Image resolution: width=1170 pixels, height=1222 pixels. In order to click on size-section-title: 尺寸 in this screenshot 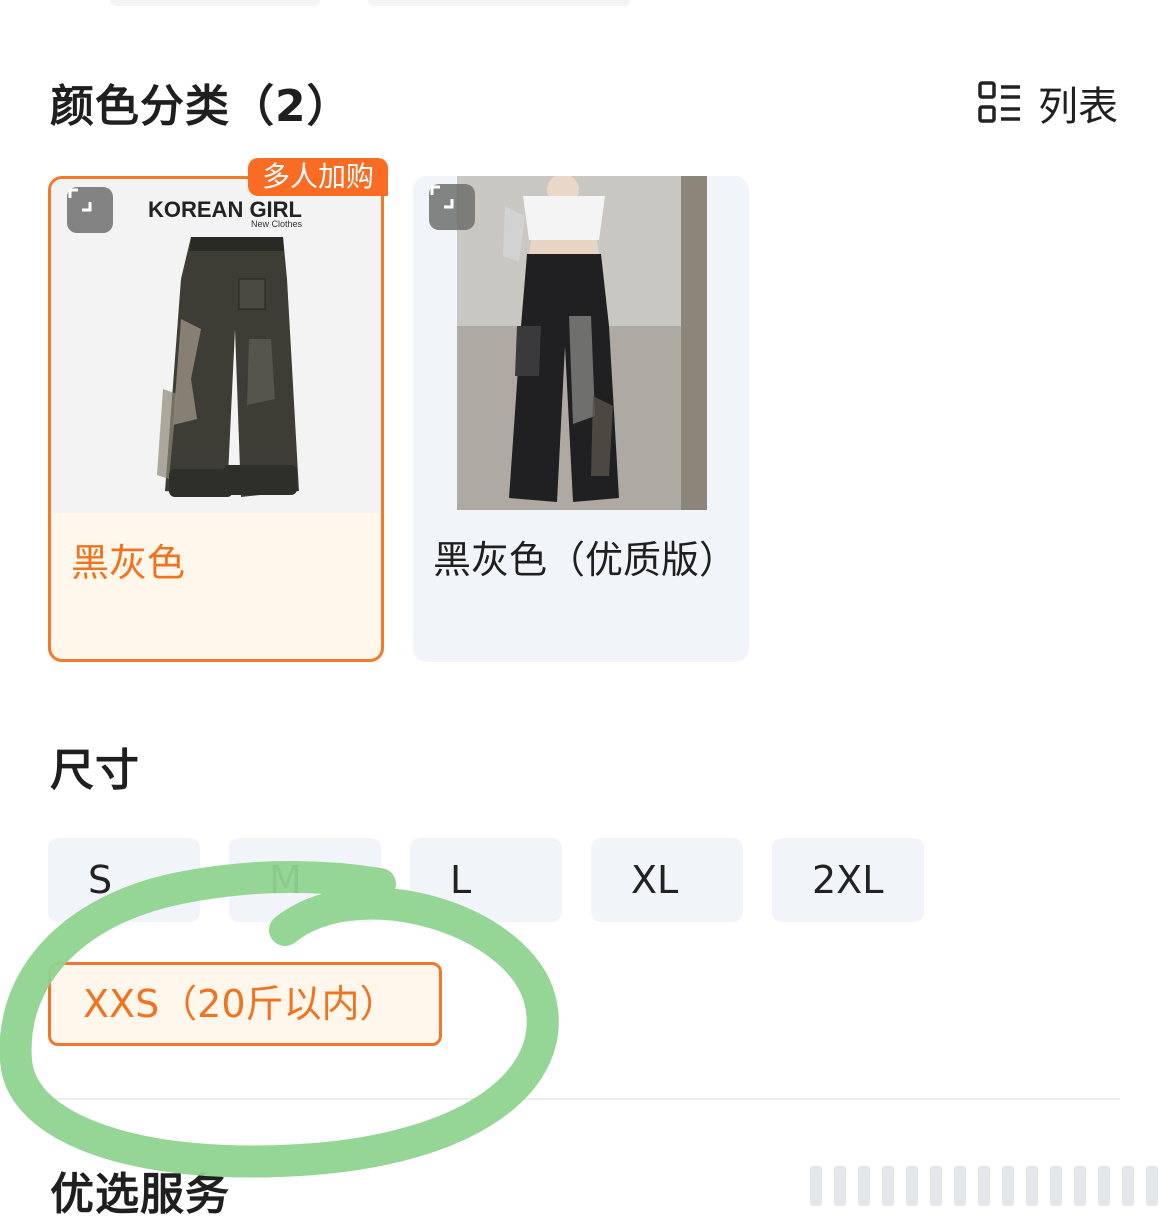, I will do `click(95, 770)`.